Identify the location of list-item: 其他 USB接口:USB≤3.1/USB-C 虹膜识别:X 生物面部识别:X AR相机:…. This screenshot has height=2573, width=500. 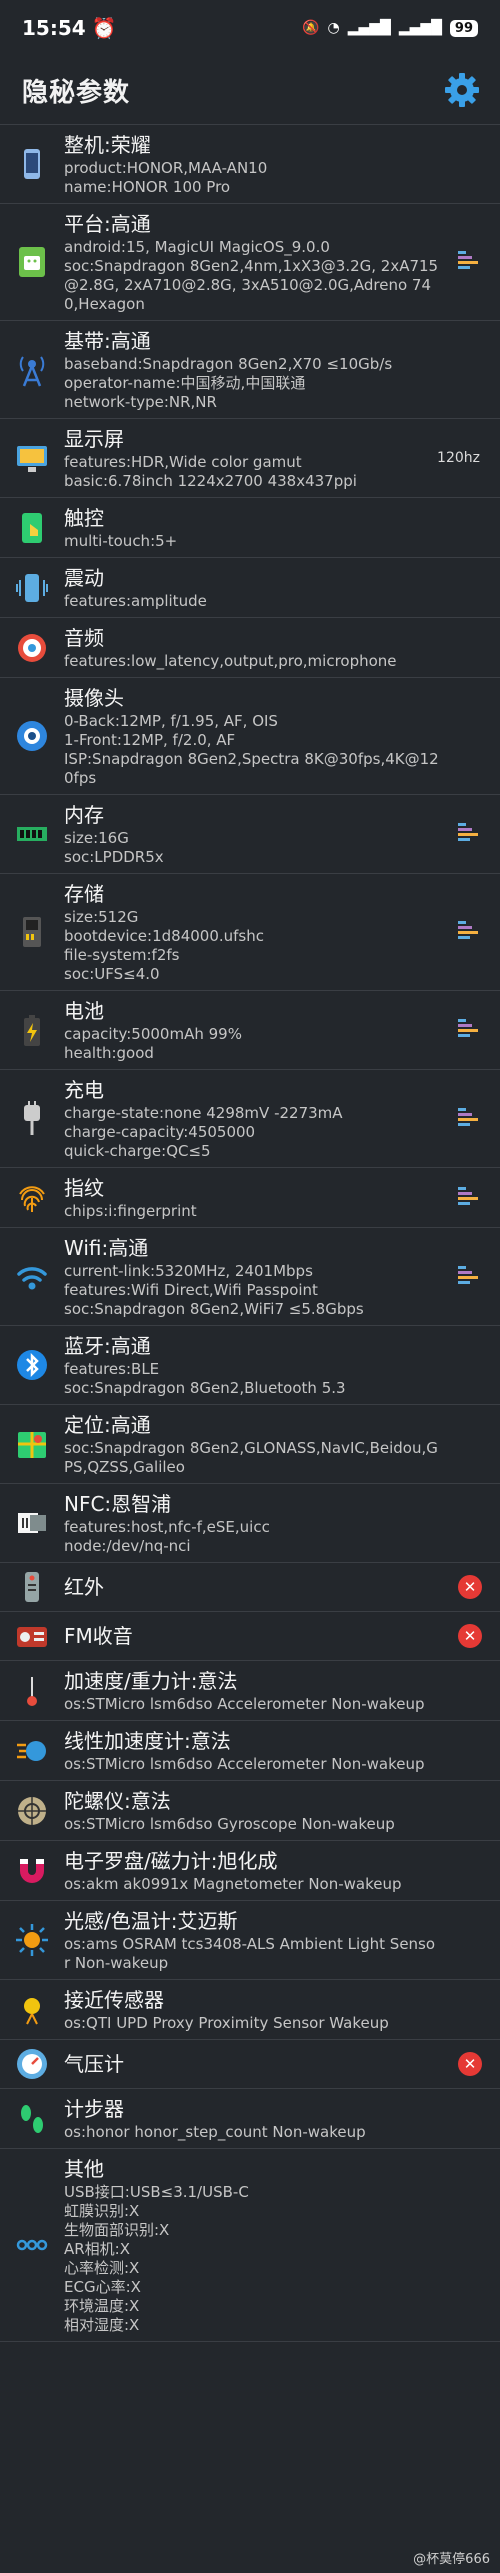
(250, 2245).